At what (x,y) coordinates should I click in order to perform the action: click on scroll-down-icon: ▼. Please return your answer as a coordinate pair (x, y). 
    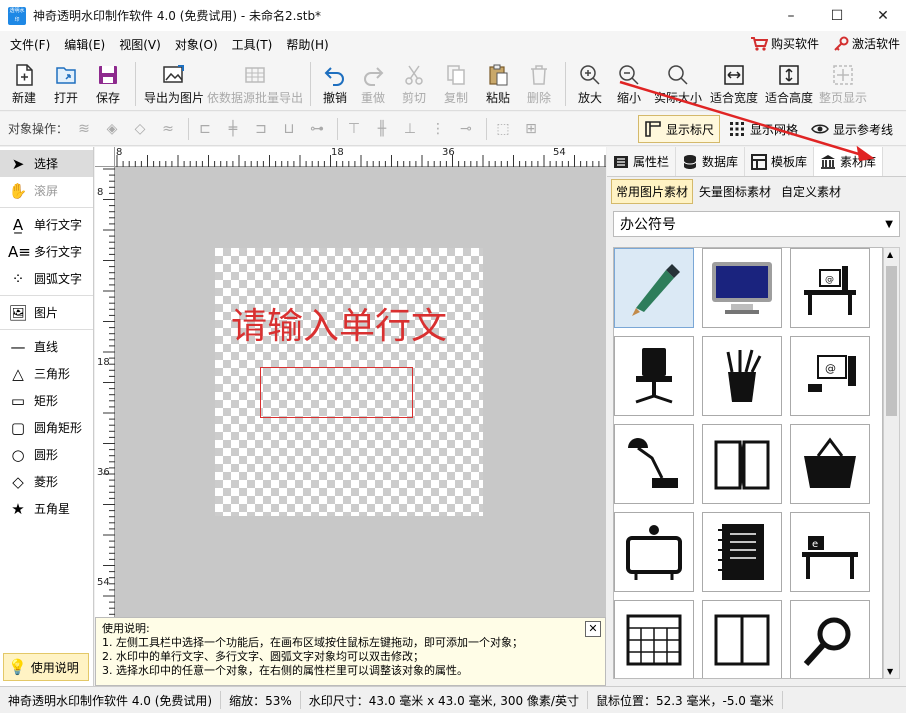
    Looking at the image, I should click on (890, 671).